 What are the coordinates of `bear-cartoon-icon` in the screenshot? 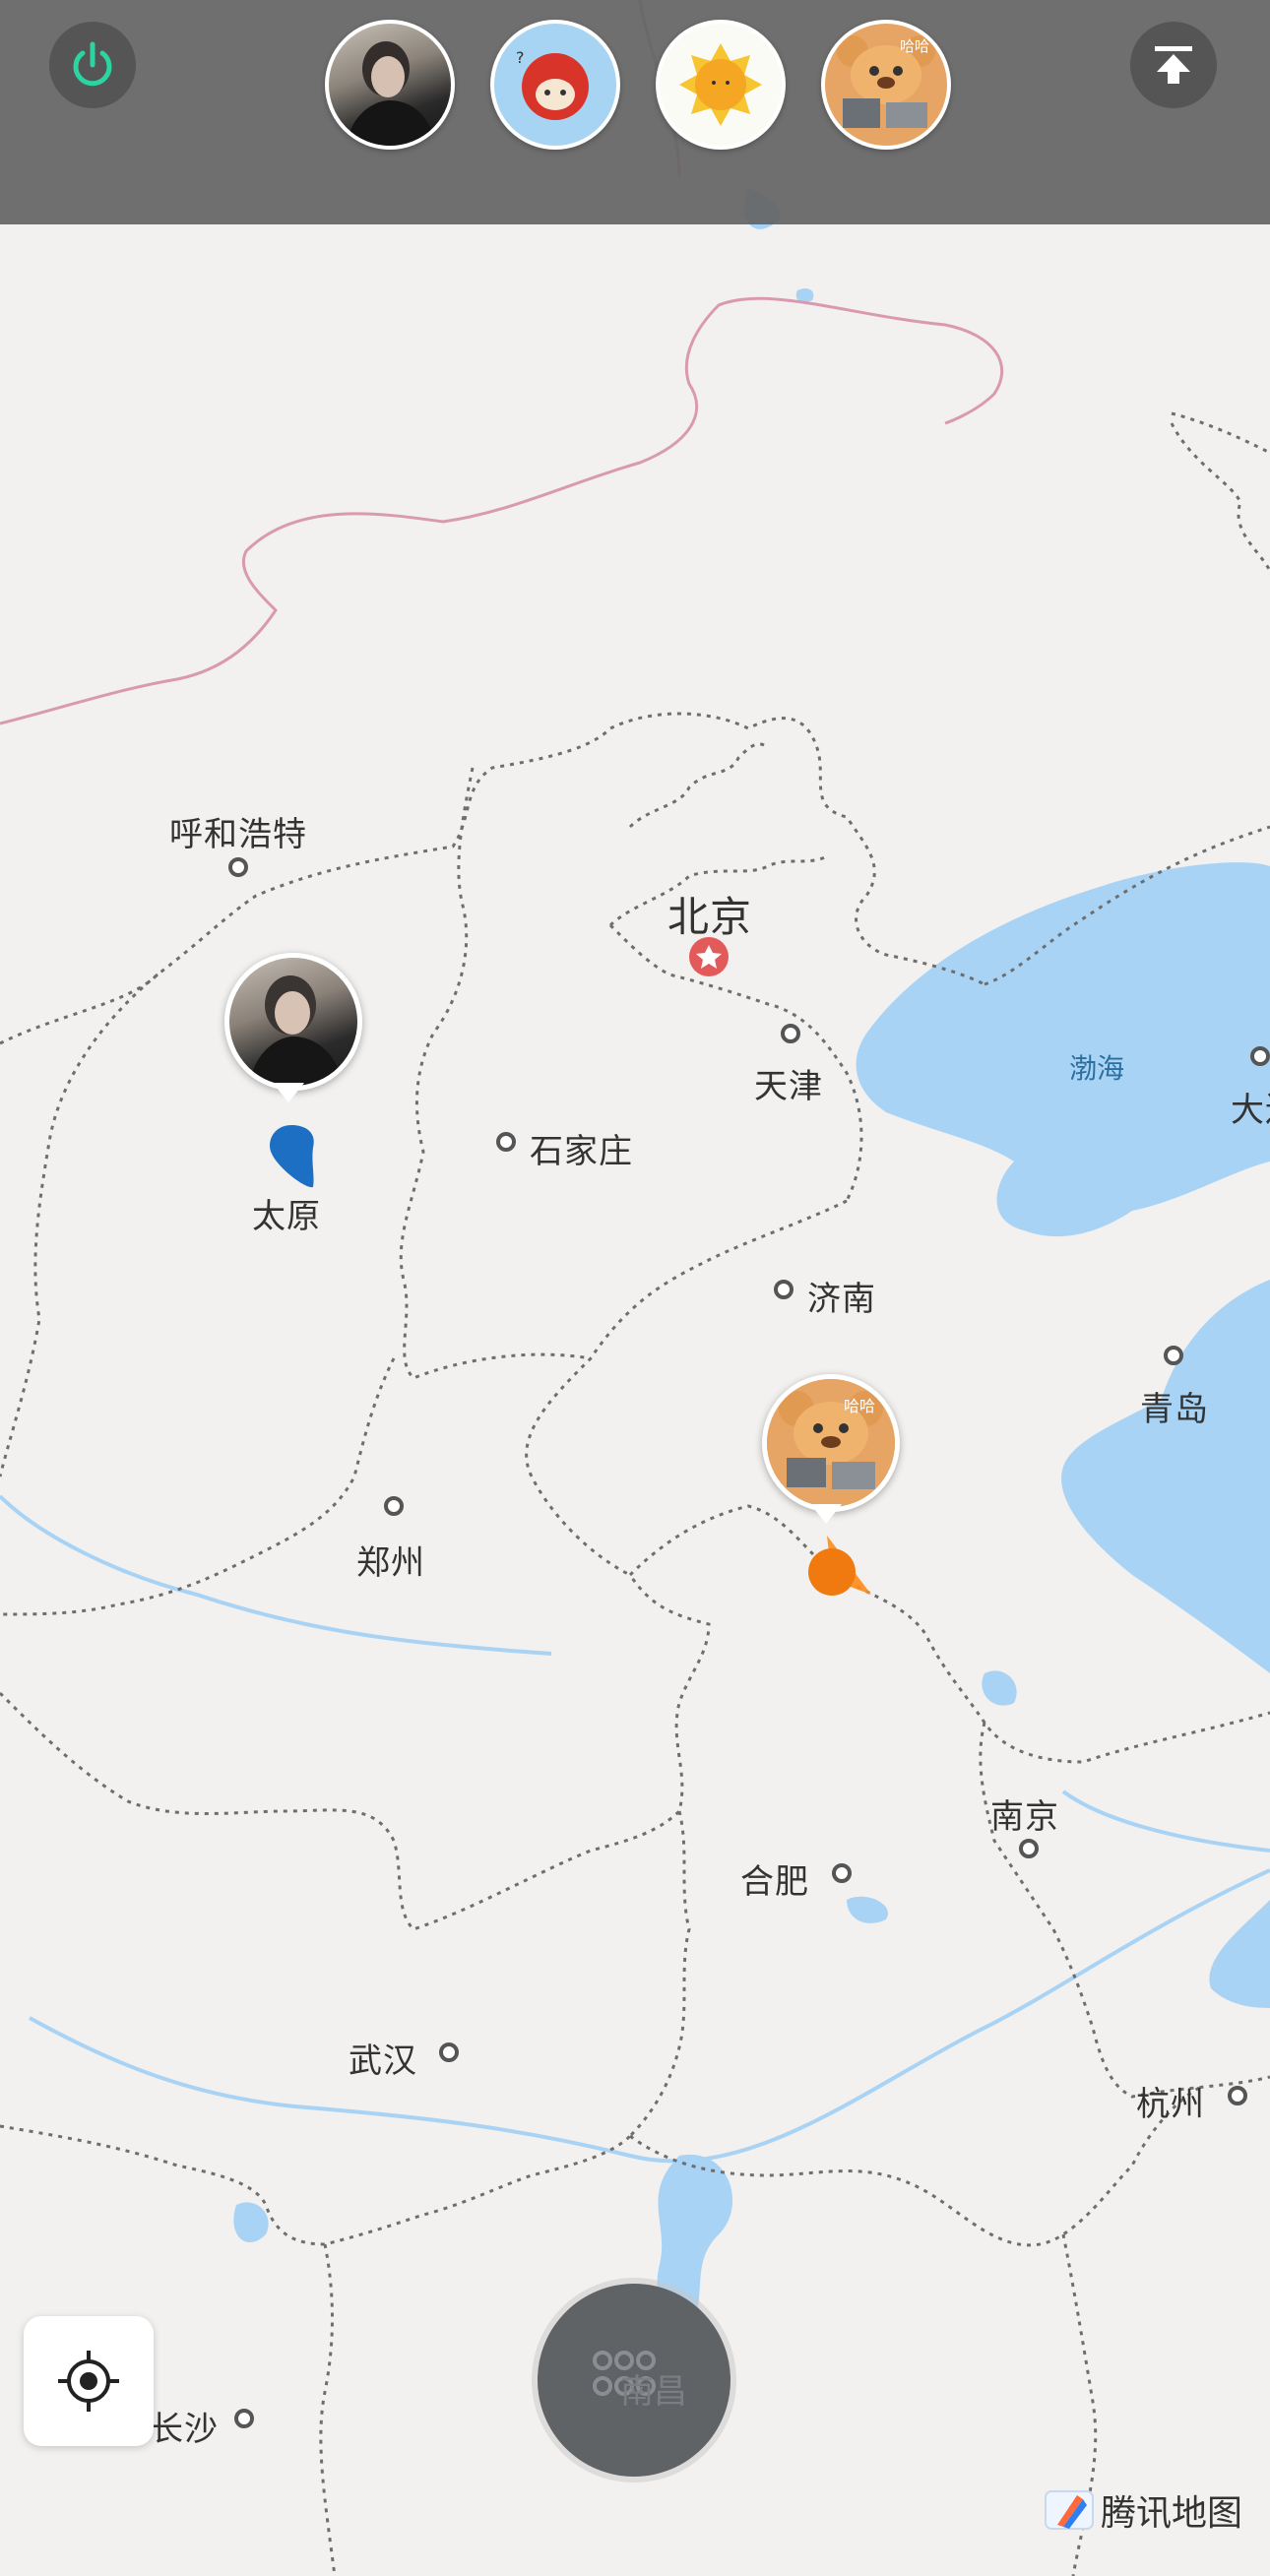 It's located at (831, 1443).